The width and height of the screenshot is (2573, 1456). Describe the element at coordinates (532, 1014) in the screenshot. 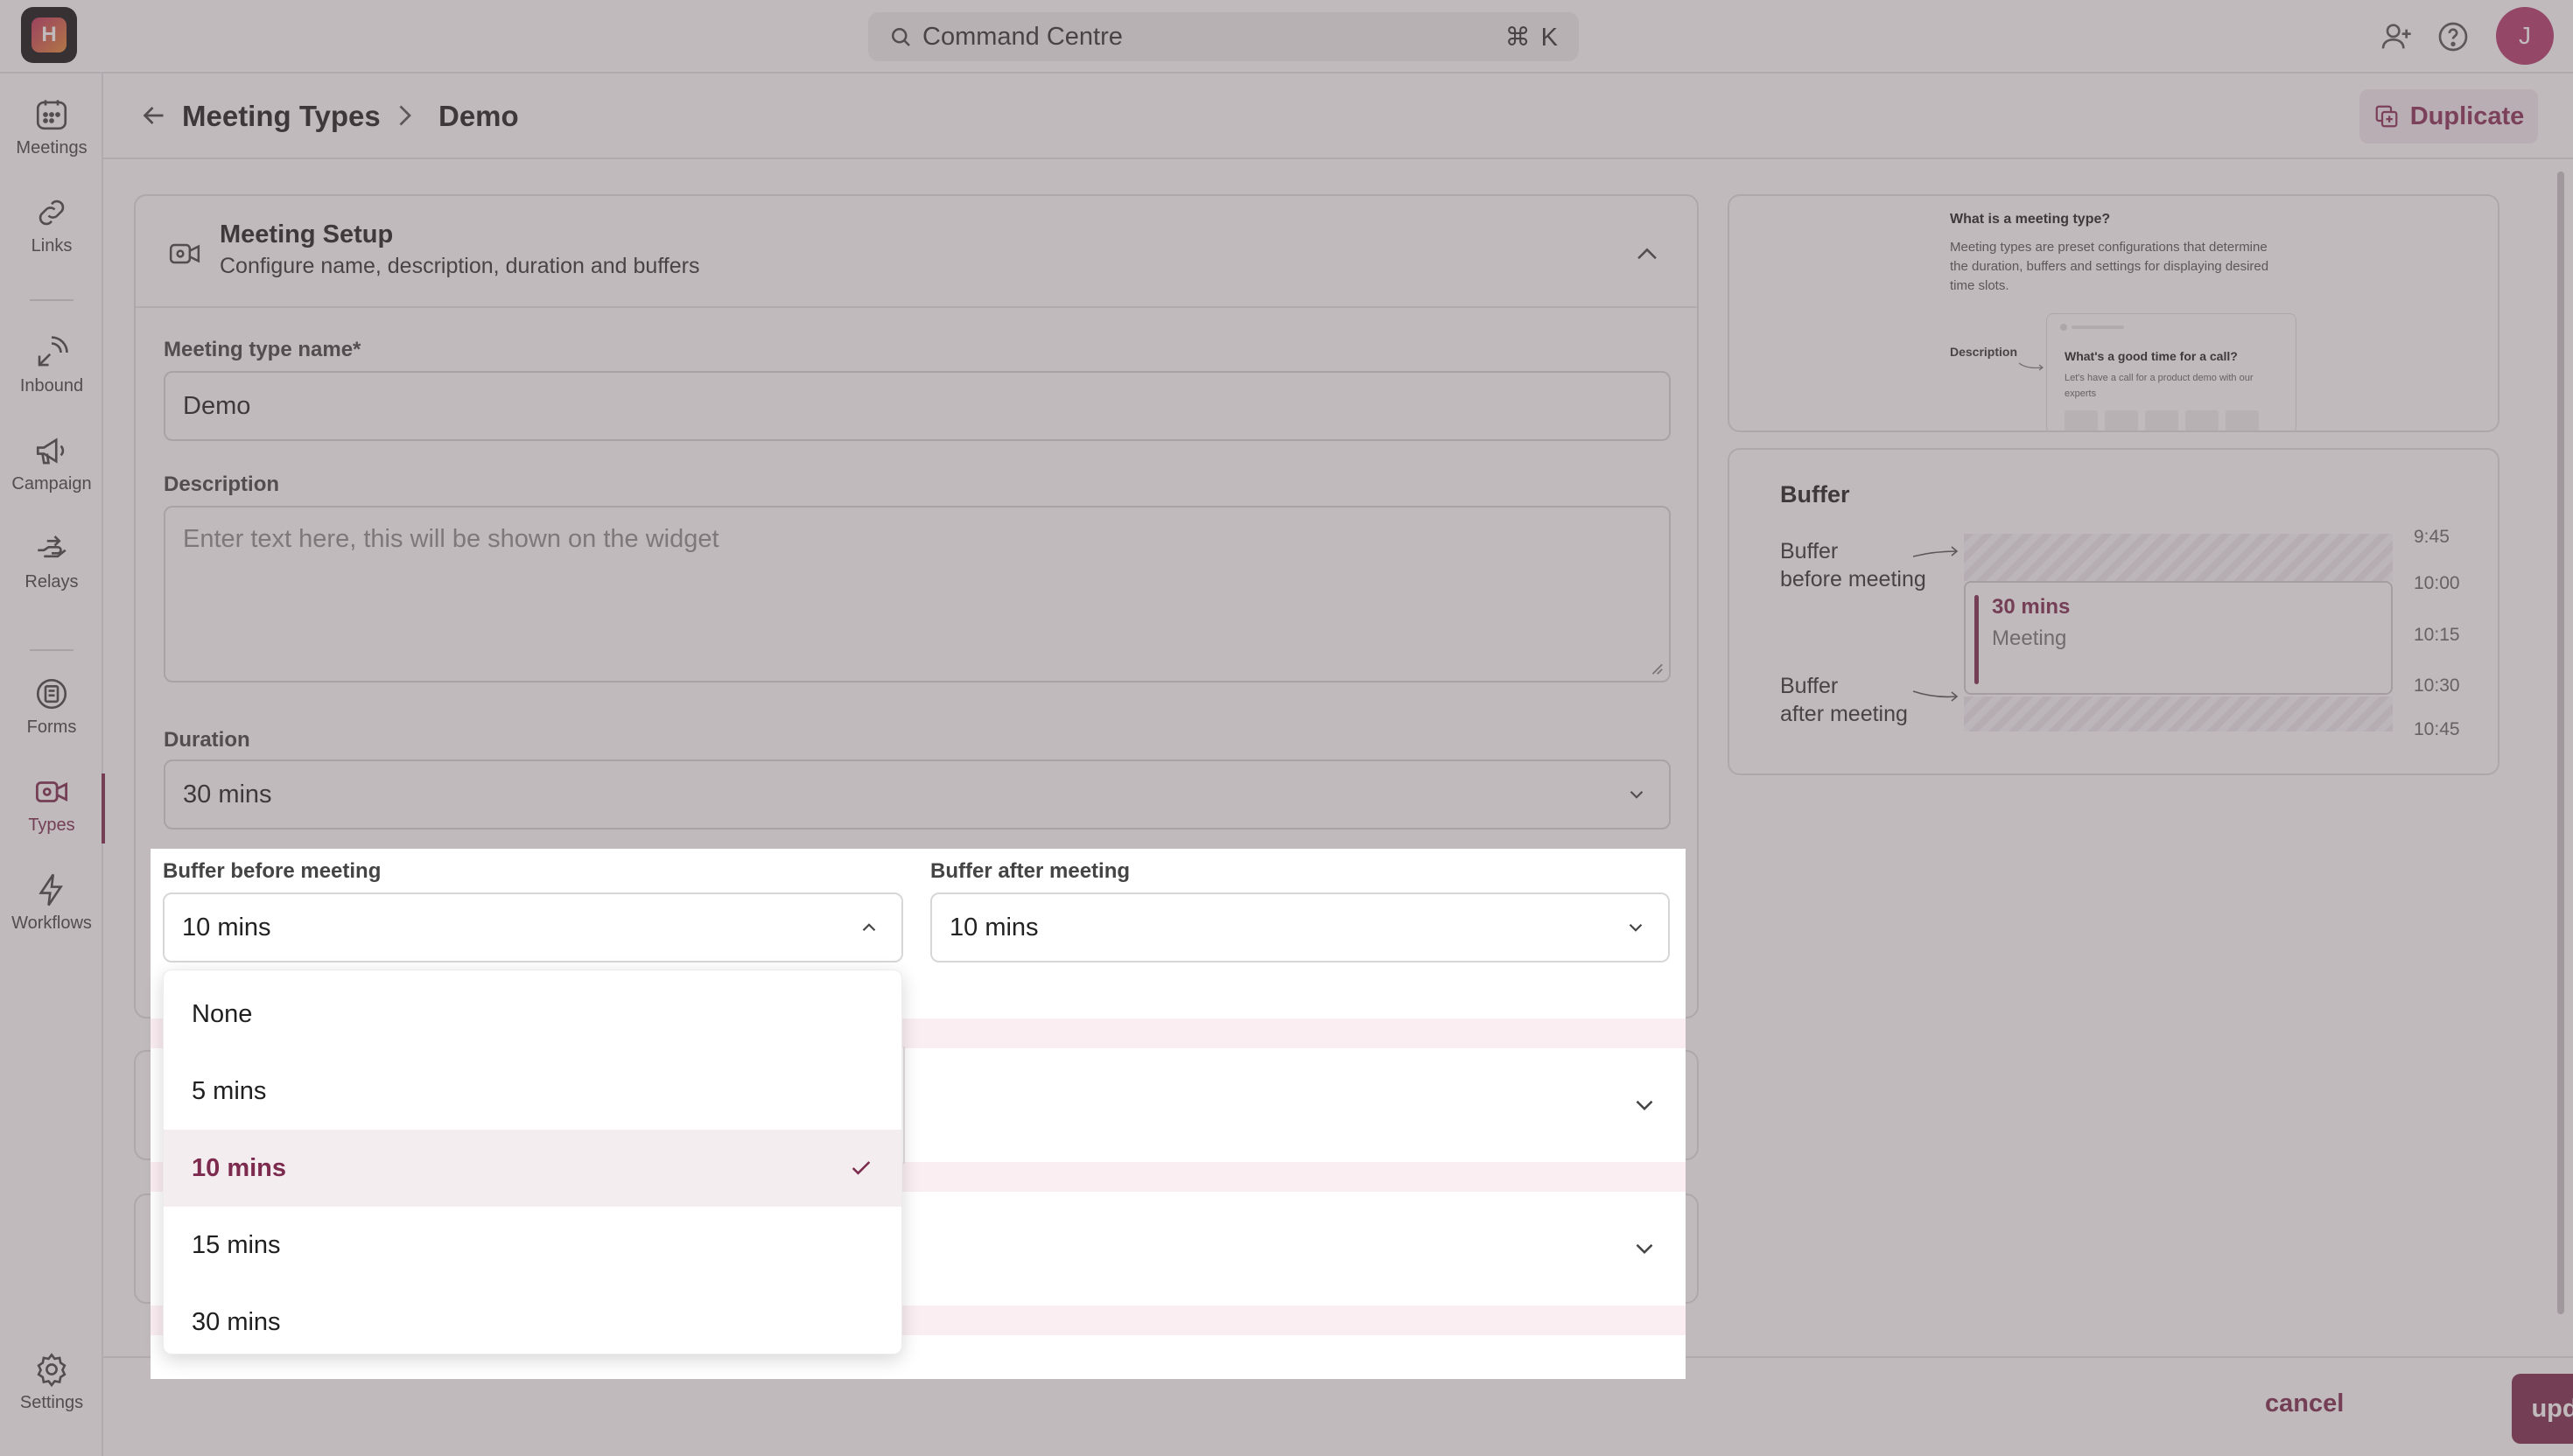

I see `dropdown-option-none: None` at that location.